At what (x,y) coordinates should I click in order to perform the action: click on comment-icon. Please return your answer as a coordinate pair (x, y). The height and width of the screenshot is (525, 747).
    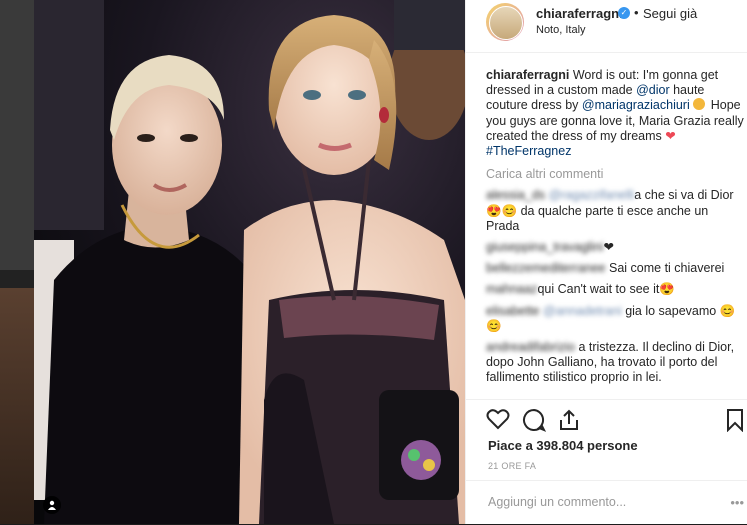
    Looking at the image, I should click on (534, 422).